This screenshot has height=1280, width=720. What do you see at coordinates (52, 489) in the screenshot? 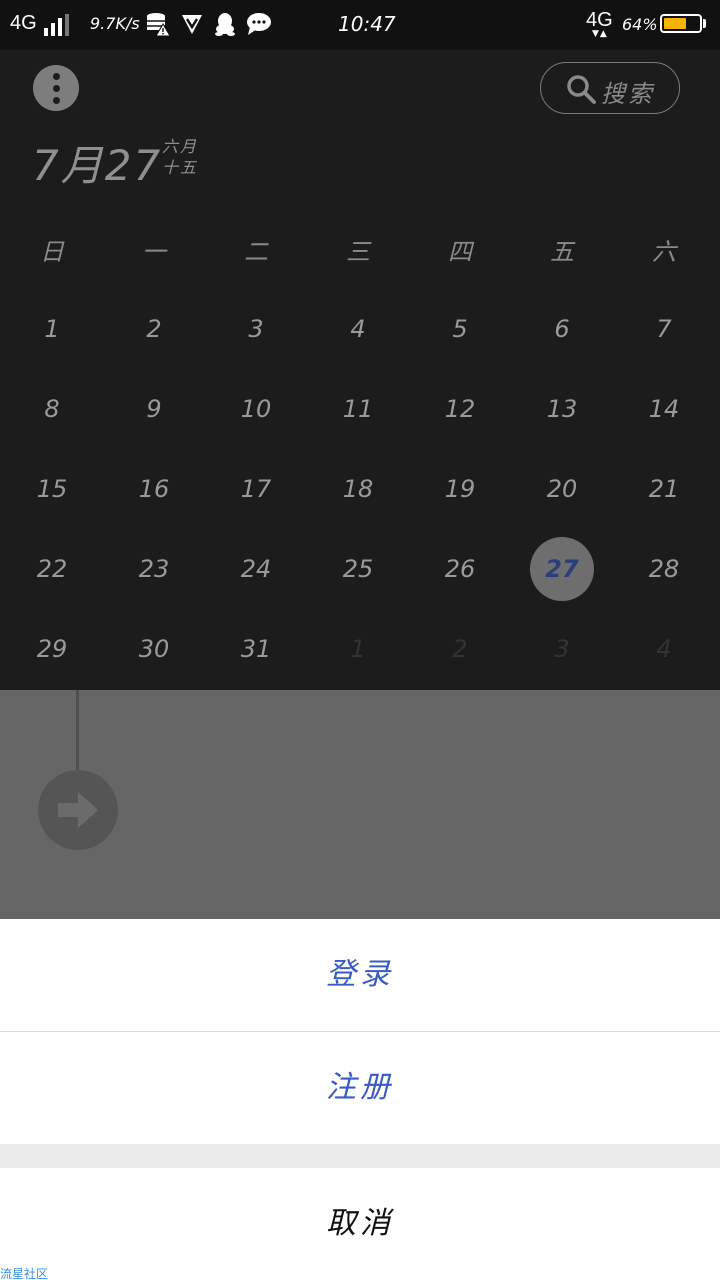
I see `calendar-day: 15` at bounding box center [52, 489].